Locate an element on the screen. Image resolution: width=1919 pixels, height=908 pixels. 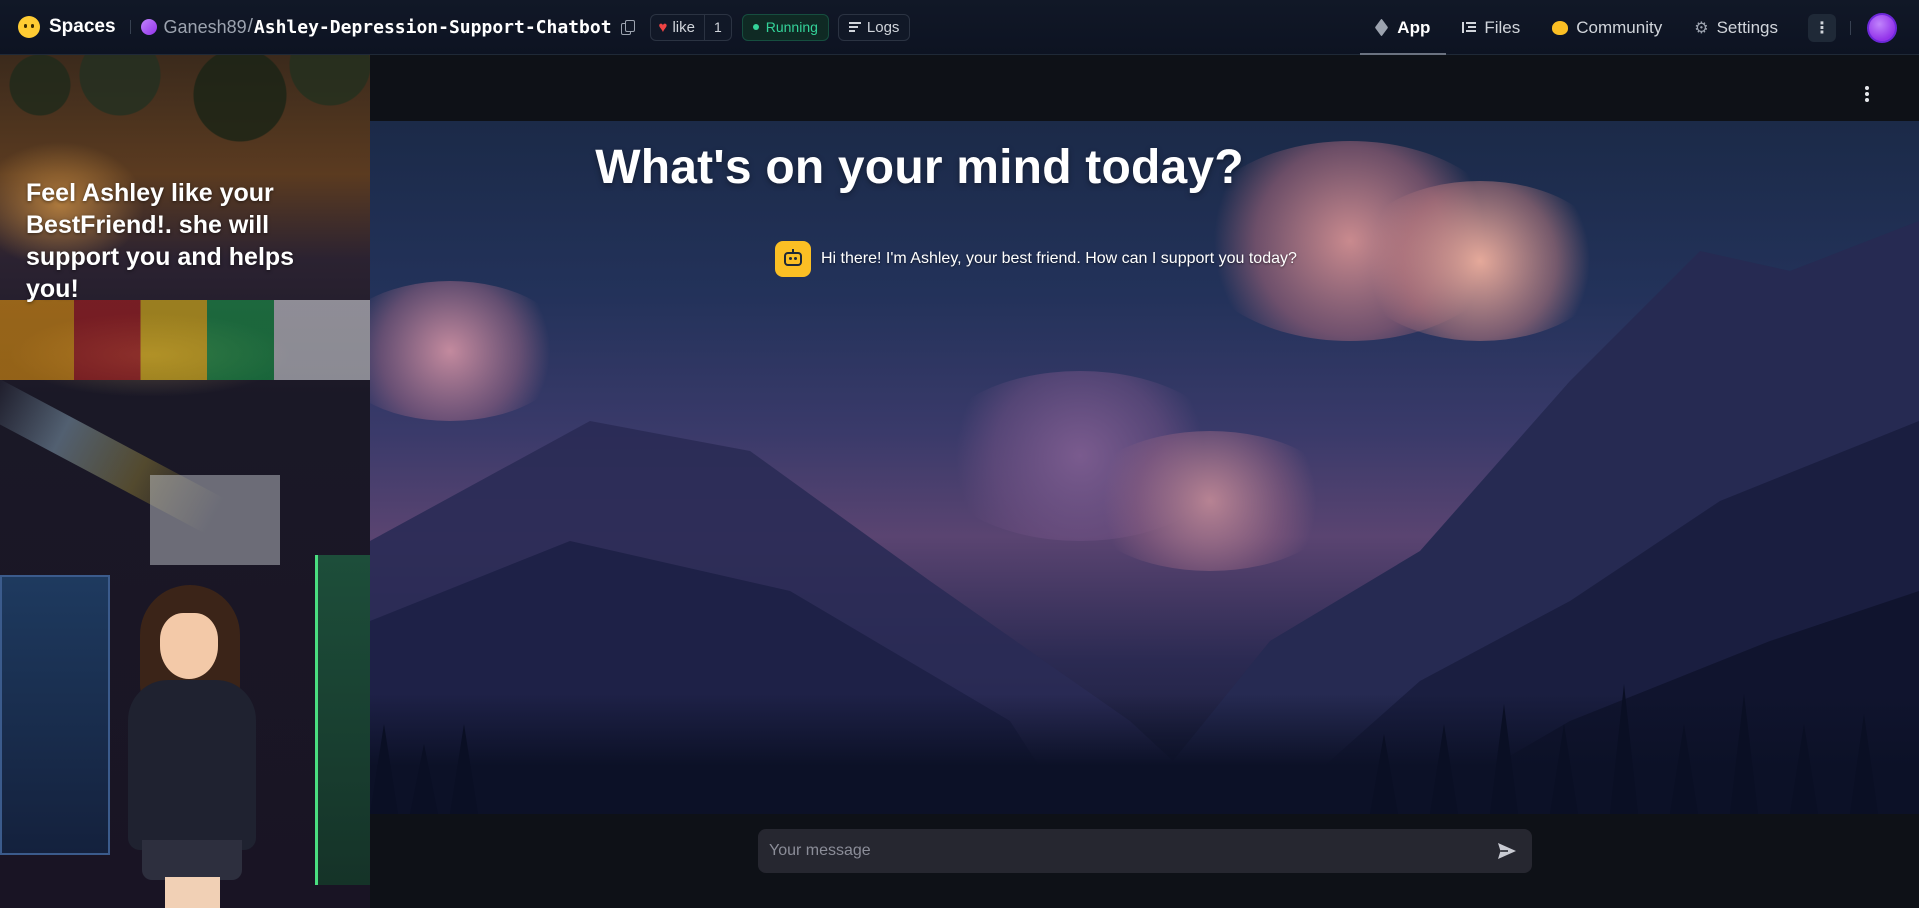
user-avatar is located at coordinates (1882, 27).